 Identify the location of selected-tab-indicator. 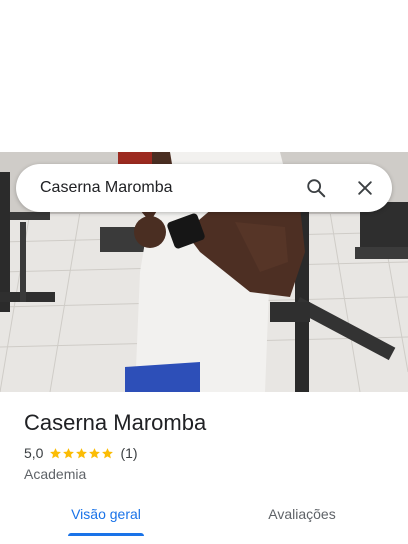
(106, 534).